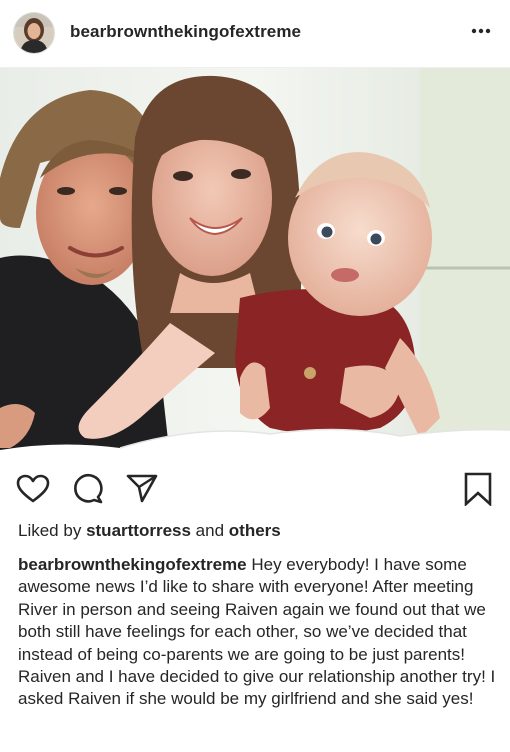 The width and height of the screenshot is (510, 752). I want to click on comment-icon, so click(88, 491).